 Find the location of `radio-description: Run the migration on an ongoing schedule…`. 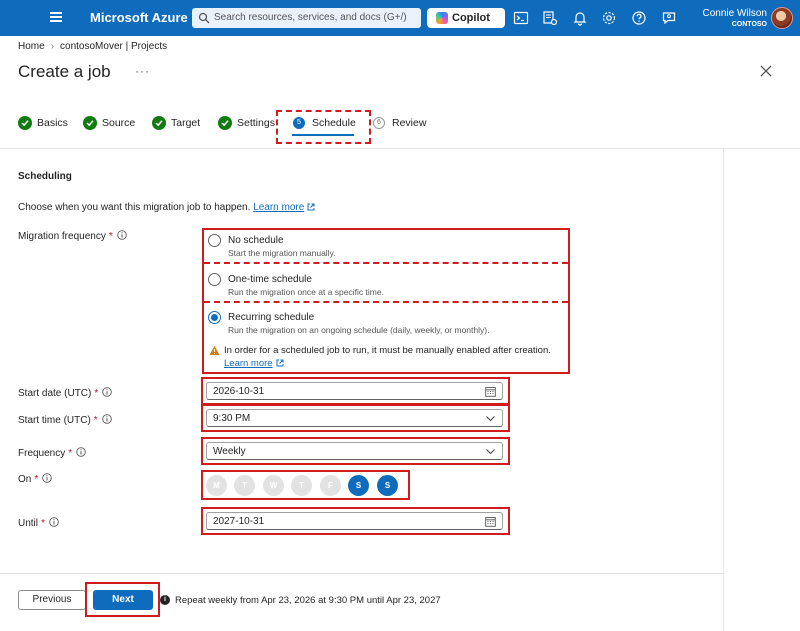

radio-description: Run the migration on an ongoing schedule… is located at coordinates (359, 330).